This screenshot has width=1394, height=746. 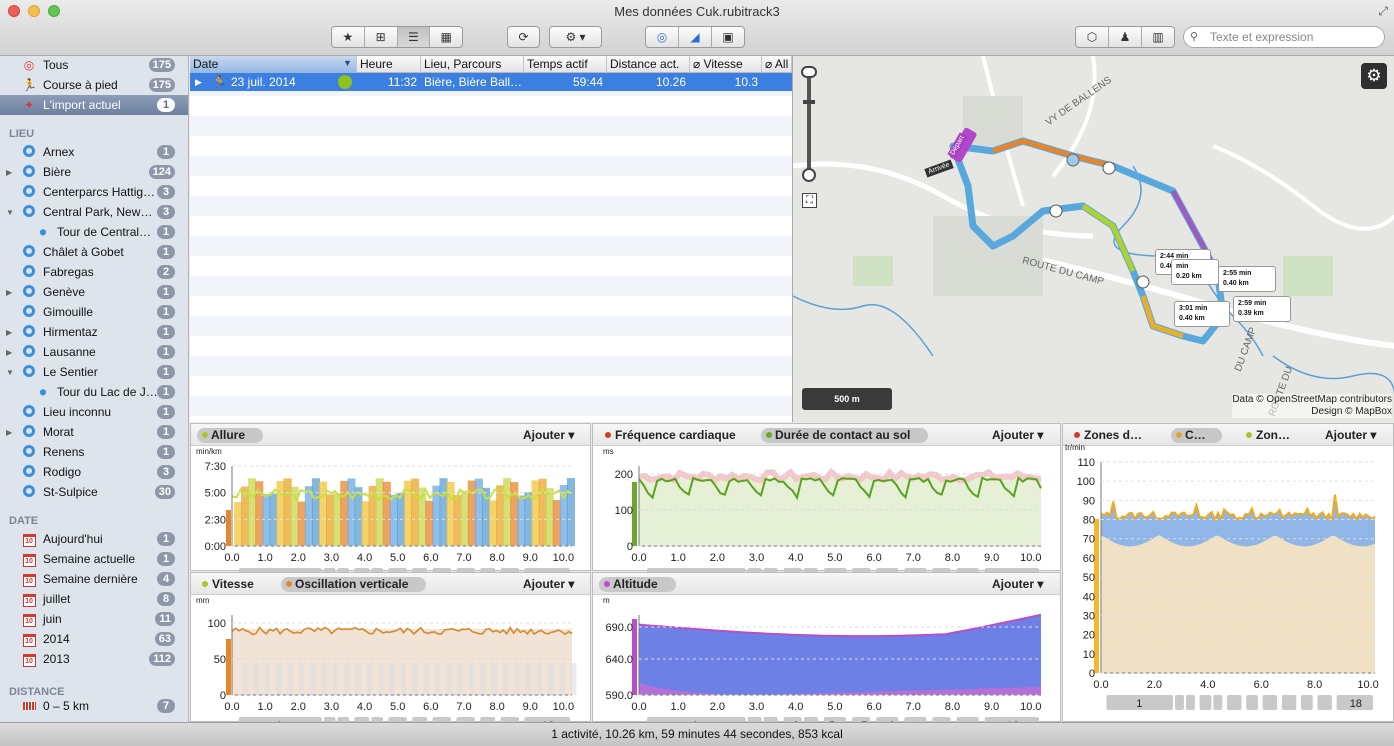 I want to click on location-icon, so click(x=29, y=292).